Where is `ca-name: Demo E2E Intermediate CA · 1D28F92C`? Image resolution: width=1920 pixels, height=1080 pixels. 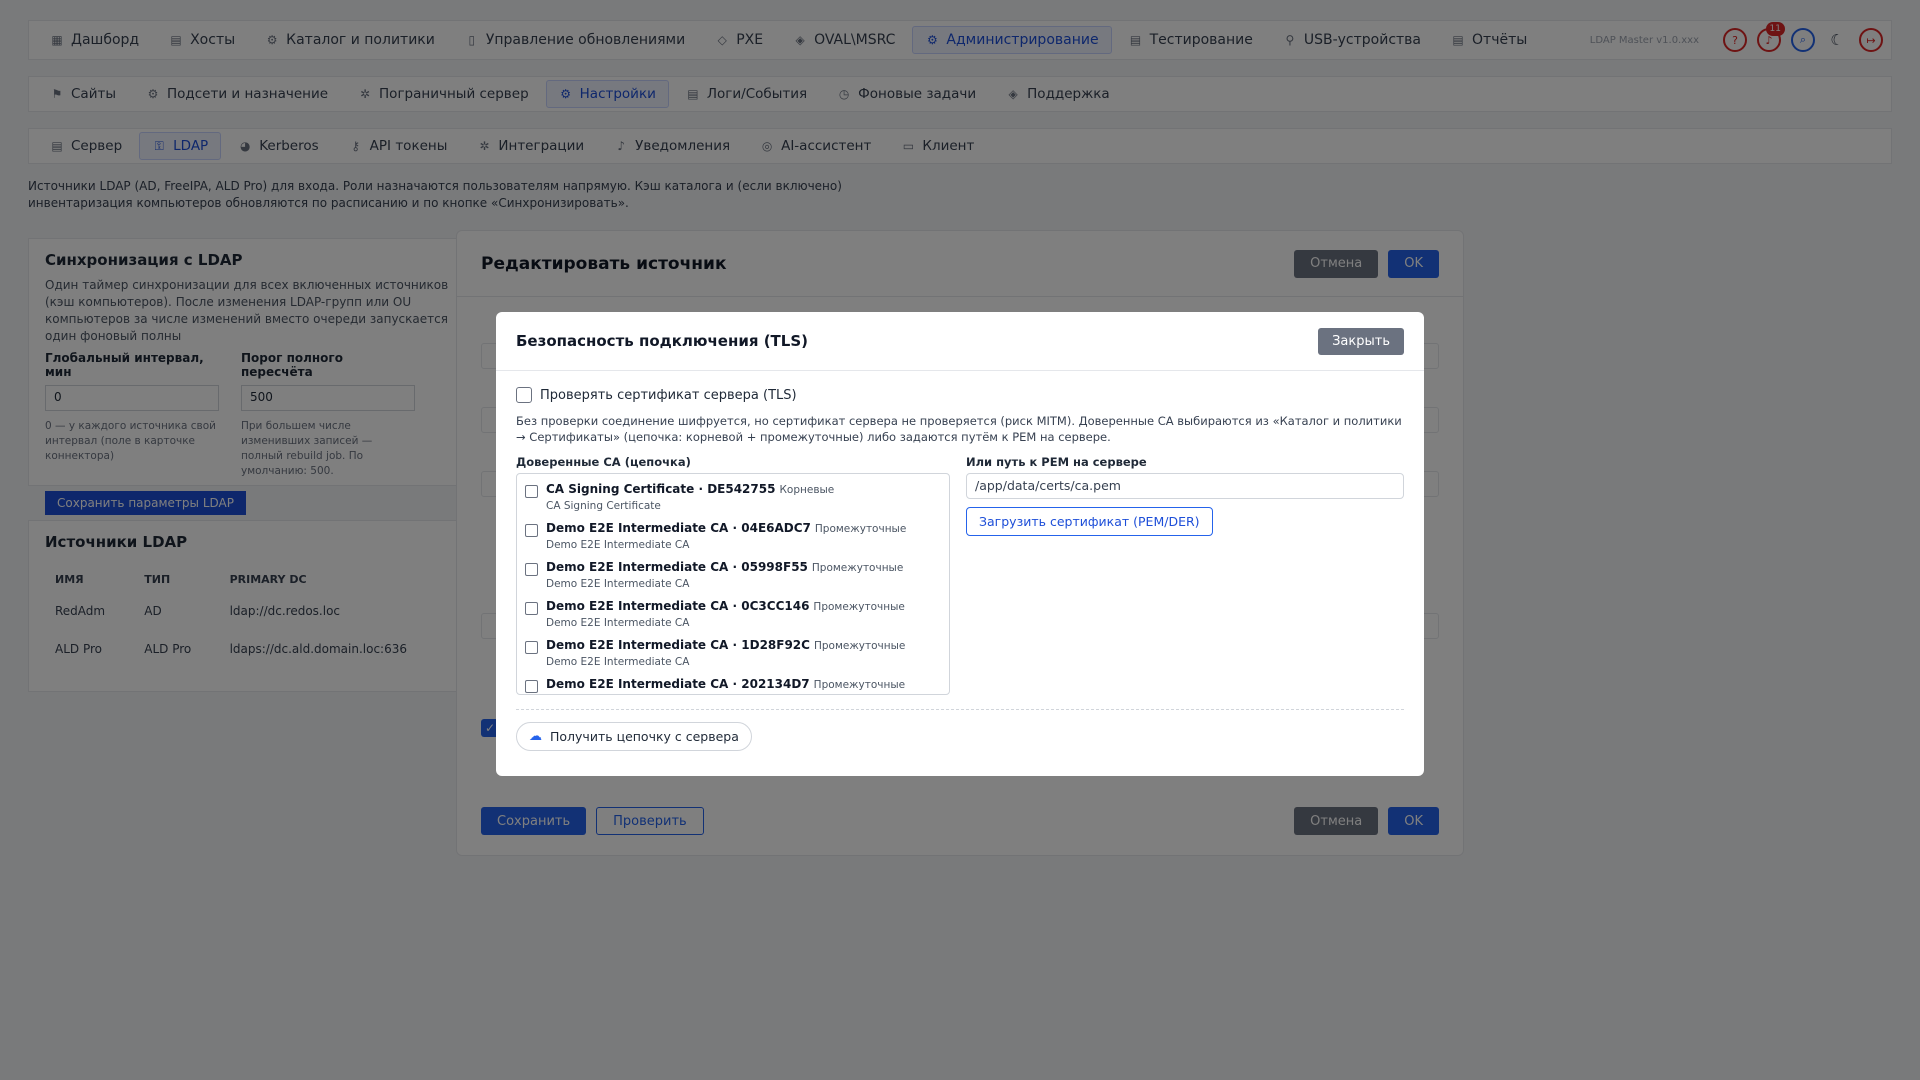 ca-name: Demo E2E Intermediate CA · 1D28F92C is located at coordinates (678, 645).